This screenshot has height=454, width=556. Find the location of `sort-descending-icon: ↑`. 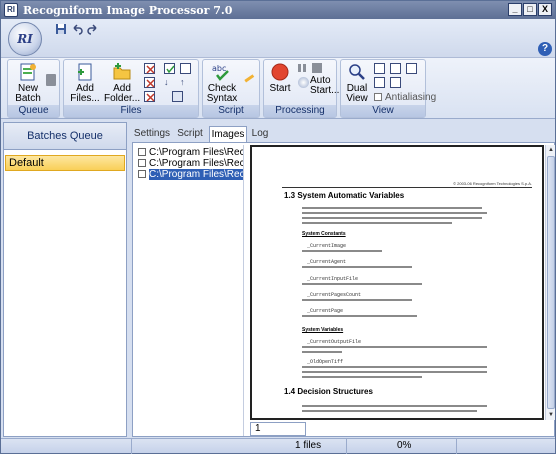

sort-descending-icon: ↑ is located at coordinates (185, 82).